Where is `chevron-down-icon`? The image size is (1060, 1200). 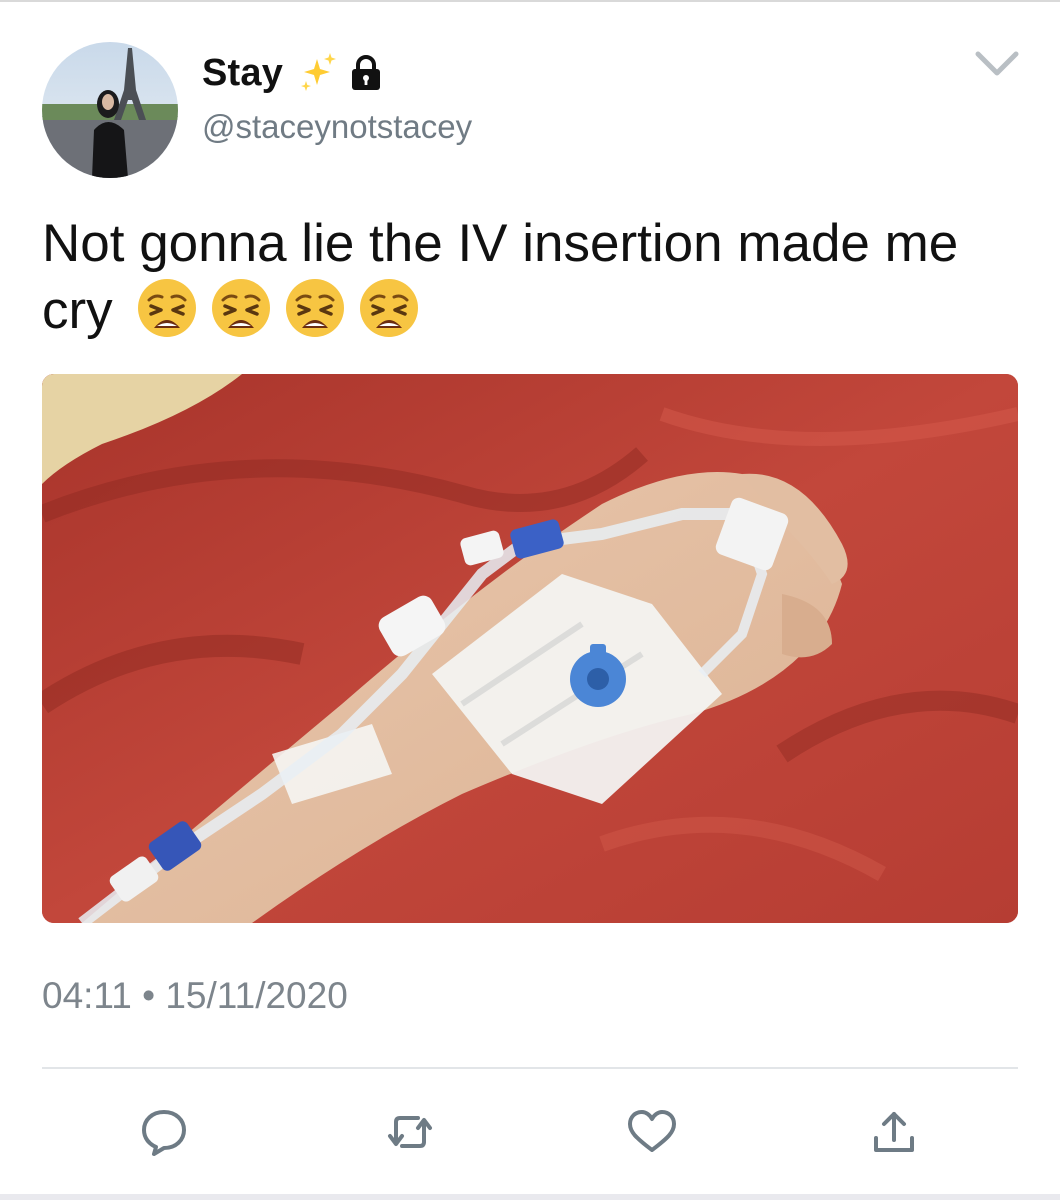
chevron-down-icon is located at coordinates (997, 64).